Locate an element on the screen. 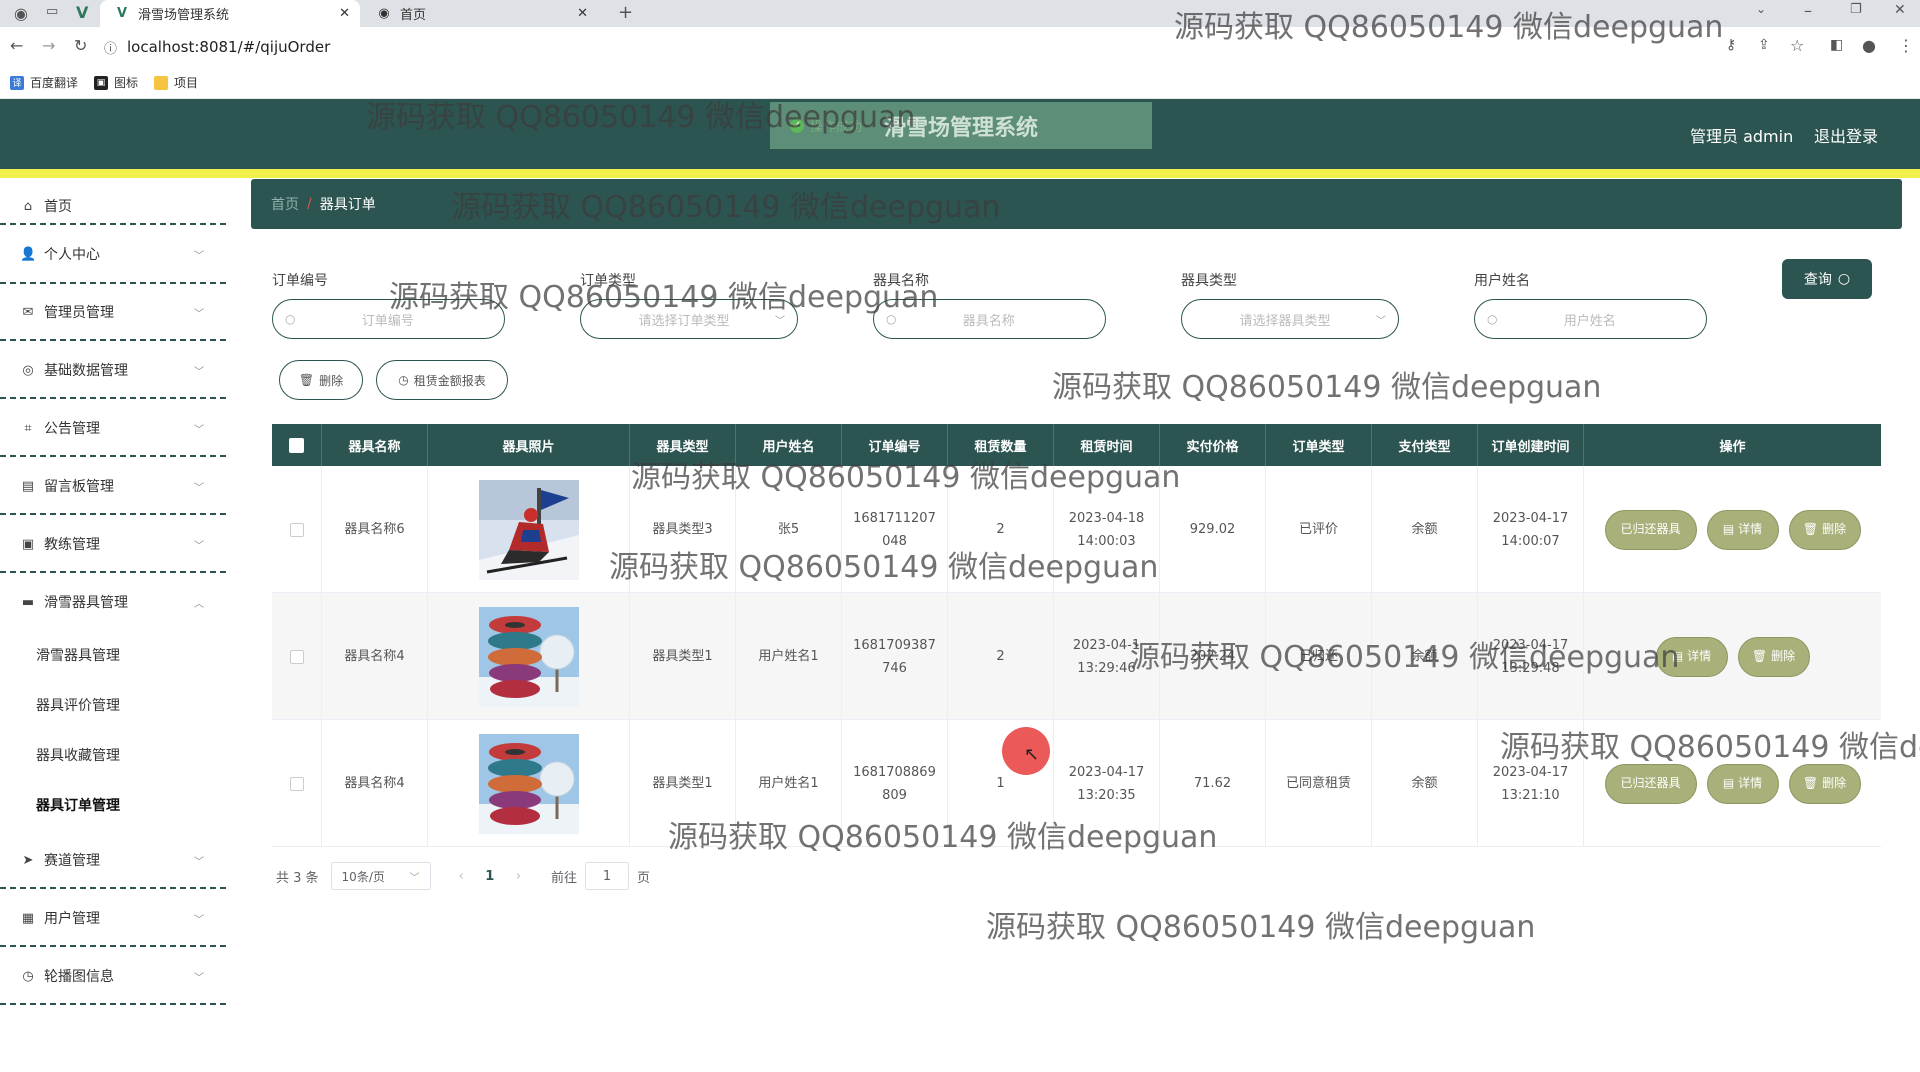  breadcrumb-home: 首页 is located at coordinates (285, 204).